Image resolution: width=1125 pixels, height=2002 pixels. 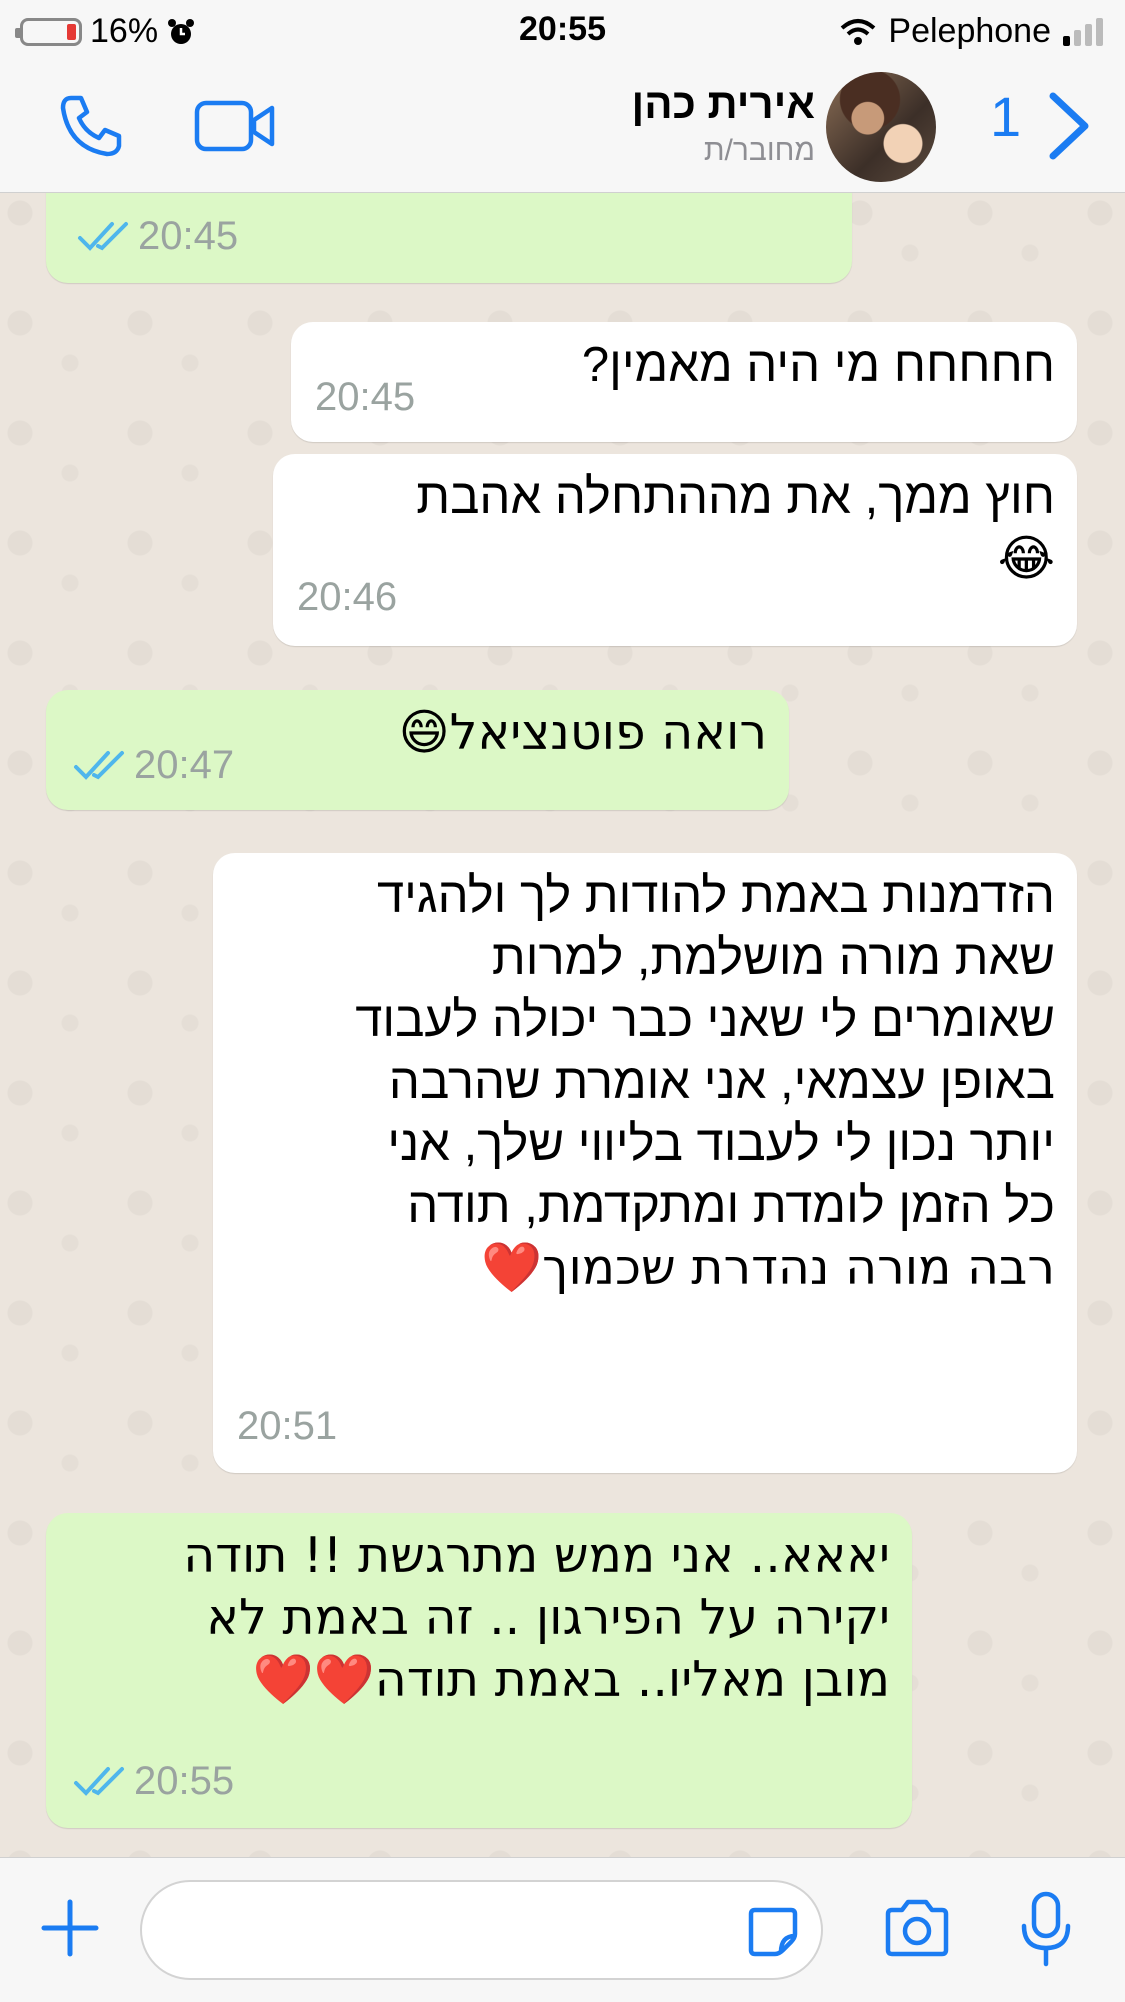 I want to click on message-meta: 20:45, so click(x=157, y=236).